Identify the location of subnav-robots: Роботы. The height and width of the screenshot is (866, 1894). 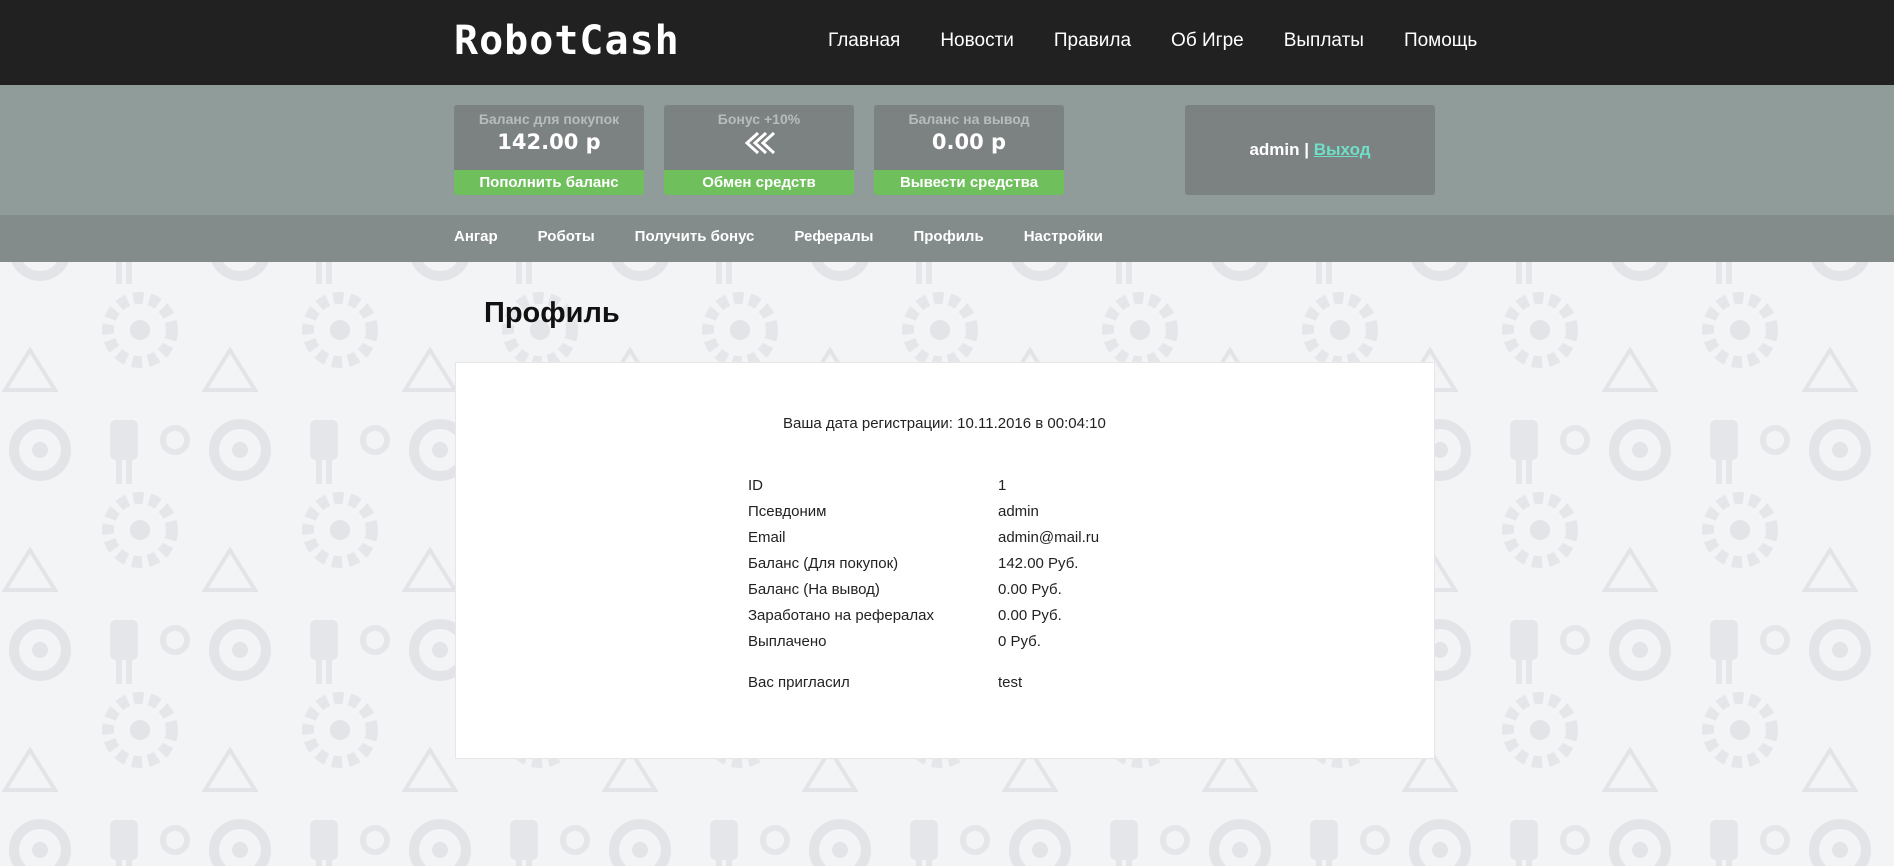
(566, 236).